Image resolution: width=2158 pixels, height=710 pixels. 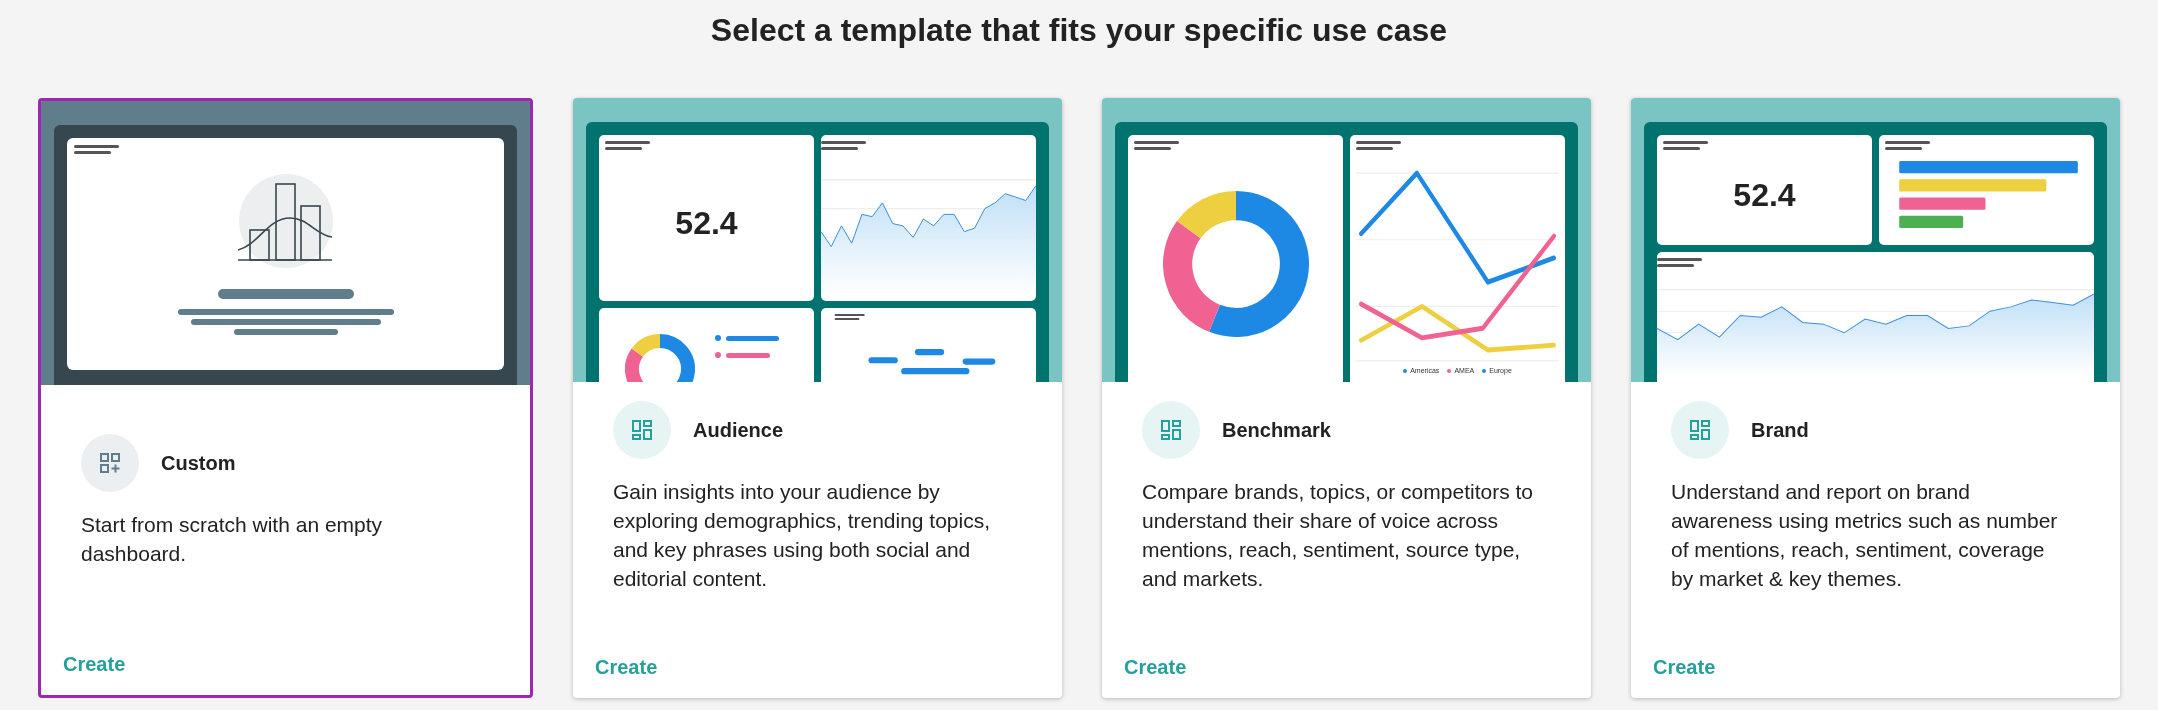 What do you see at coordinates (802, 535) in the screenshot?
I see `template-description: Gain insights into your audience by exploring demographics, trending topics, and key phrases using both social and editorial content.` at bounding box center [802, 535].